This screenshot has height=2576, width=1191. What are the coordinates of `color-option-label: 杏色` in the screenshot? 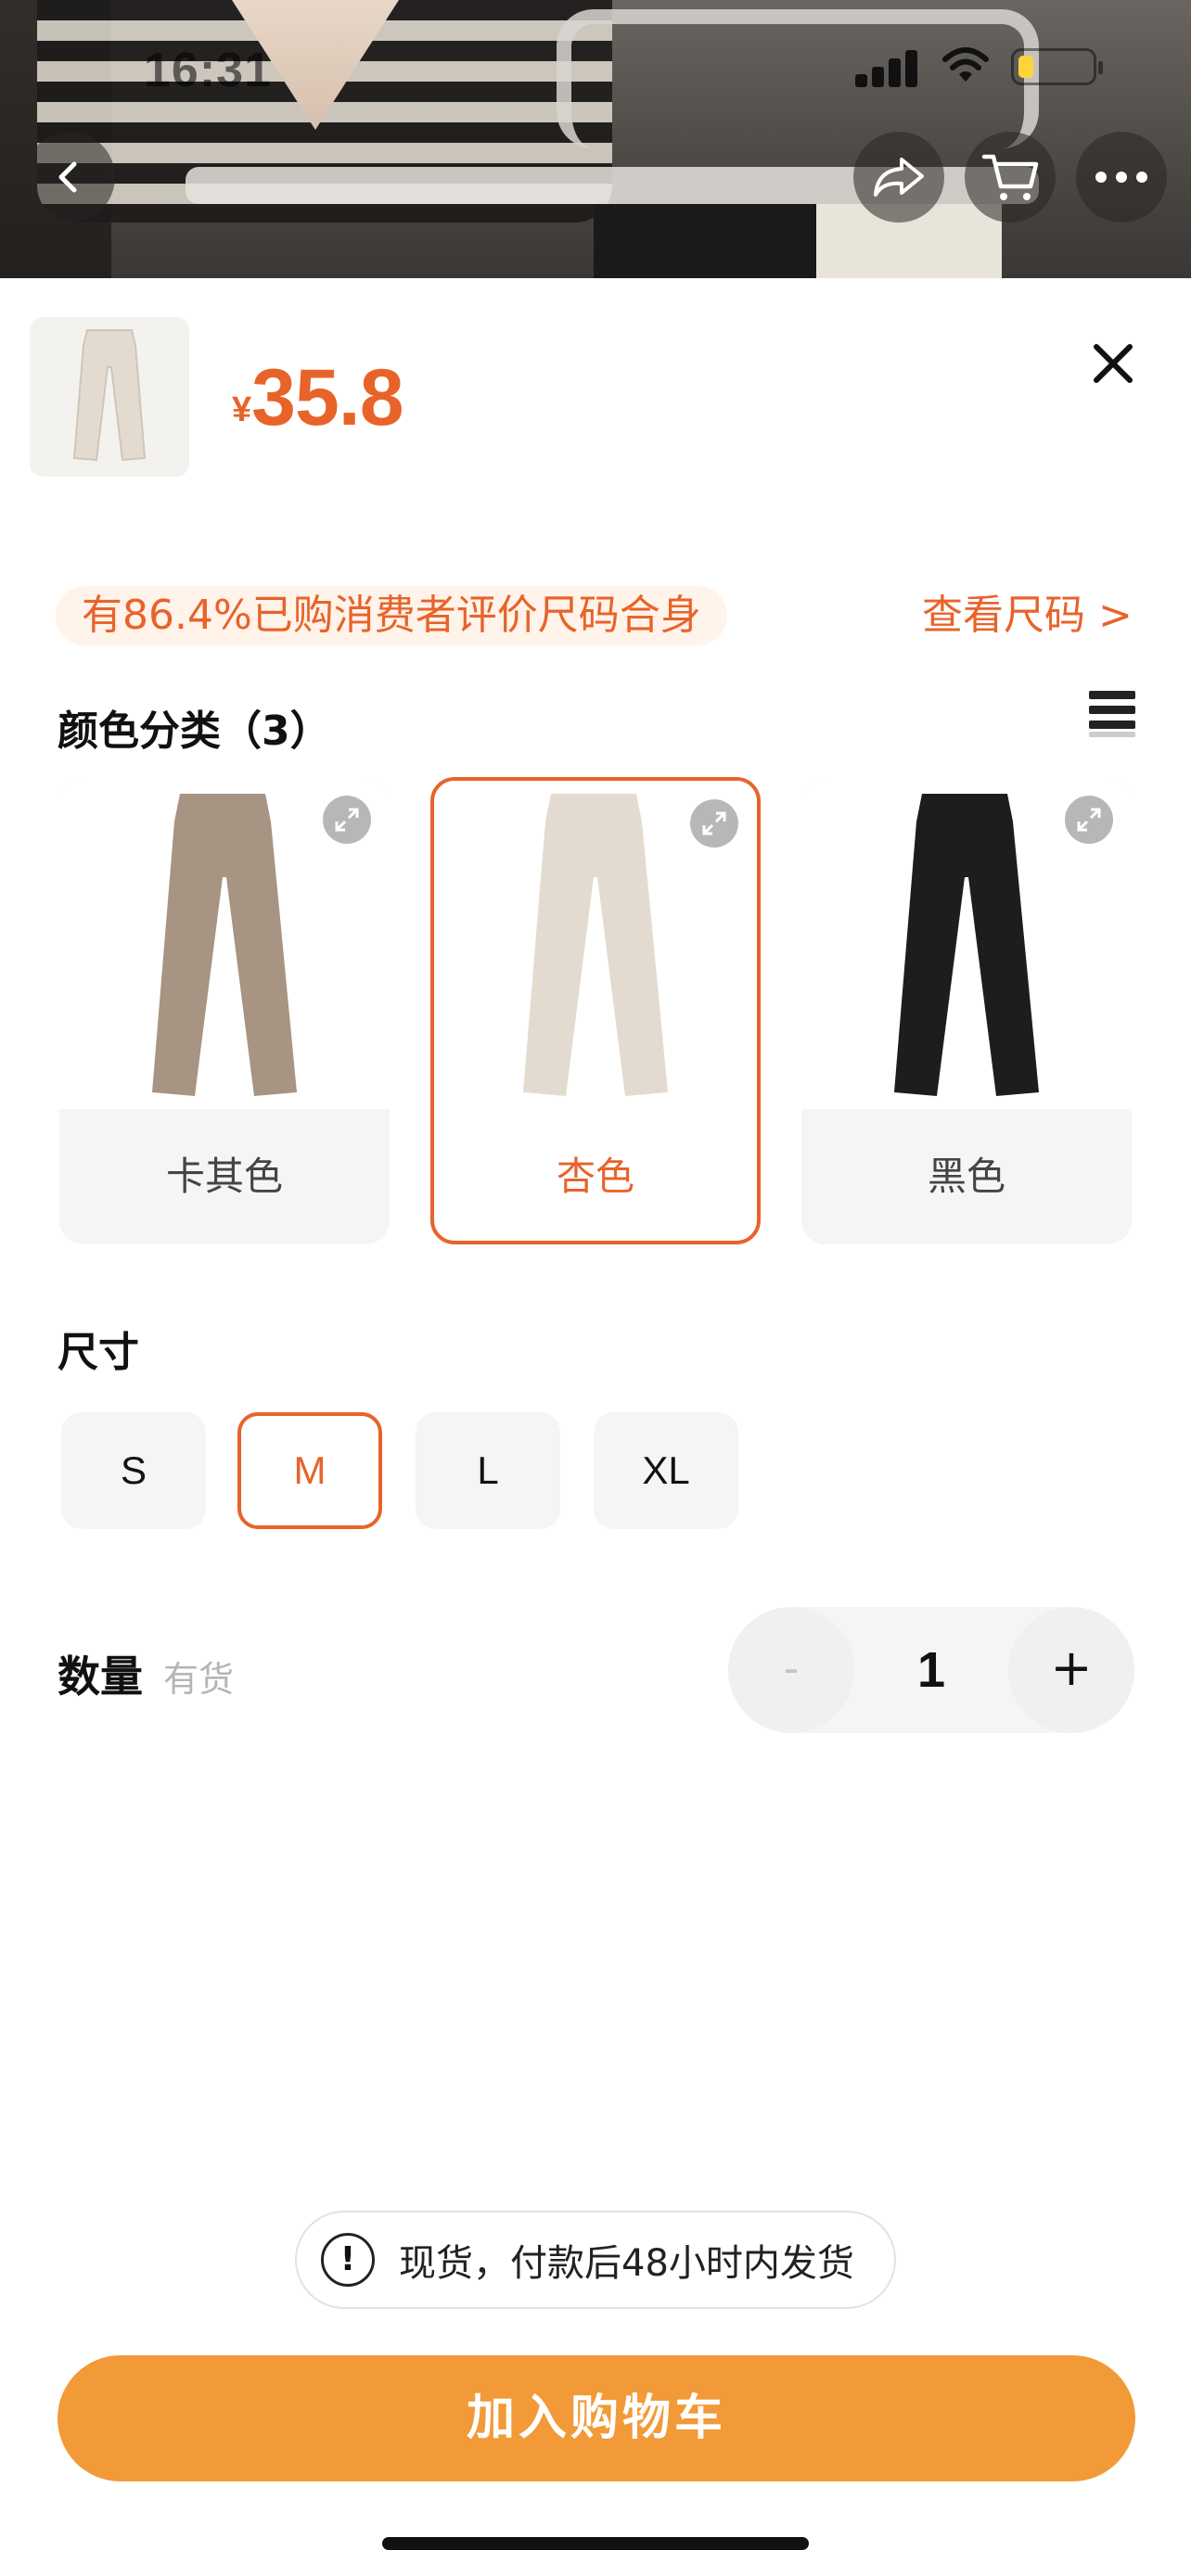 It's located at (595, 1176).